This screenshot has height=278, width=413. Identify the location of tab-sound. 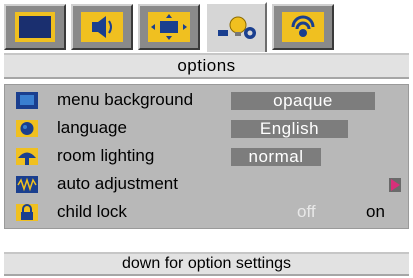
(102, 27).